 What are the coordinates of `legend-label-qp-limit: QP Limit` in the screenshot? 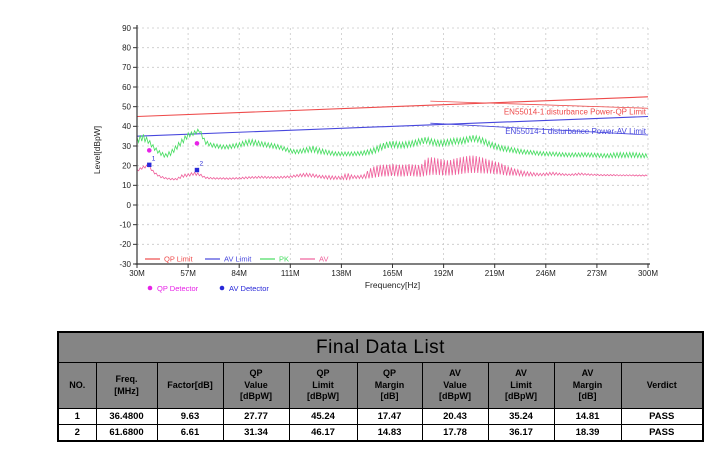 It's located at (179, 259).